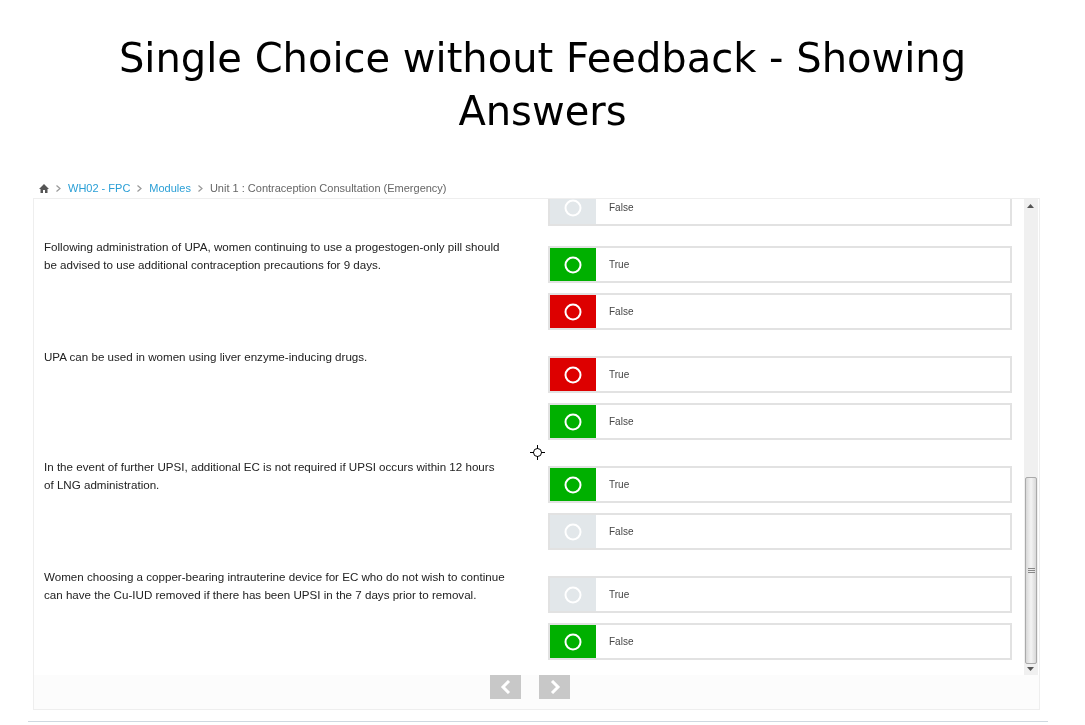 Image resolution: width=1085 pixels, height=725 pixels. Describe the element at coordinates (542, 85) in the screenshot. I see `page-title: Single Choice without Feedback - Showing Answers` at that location.